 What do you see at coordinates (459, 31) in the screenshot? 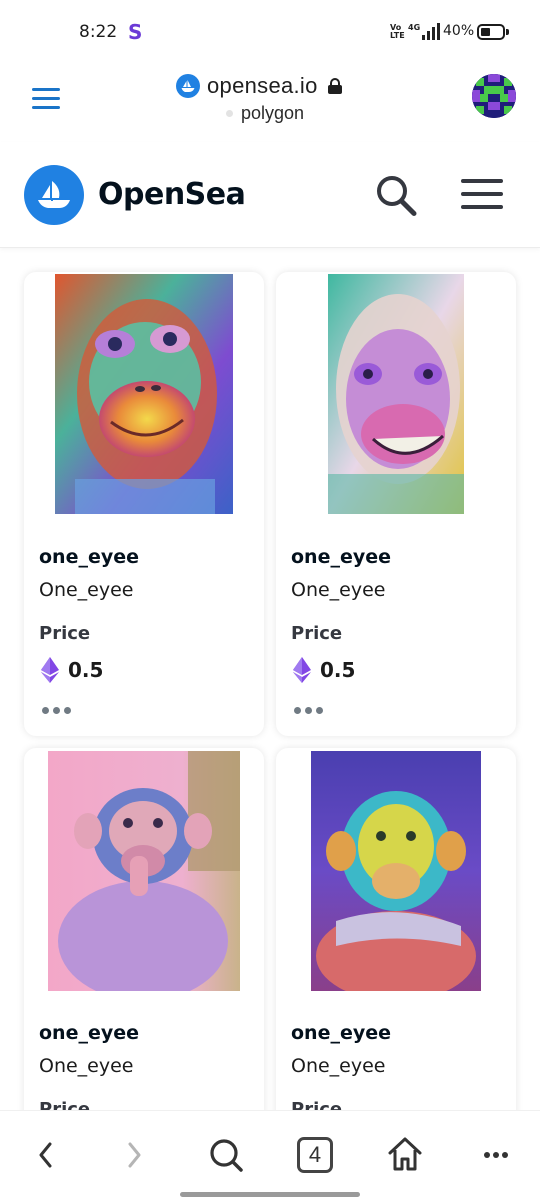
I see `battery-percent: 40%` at bounding box center [459, 31].